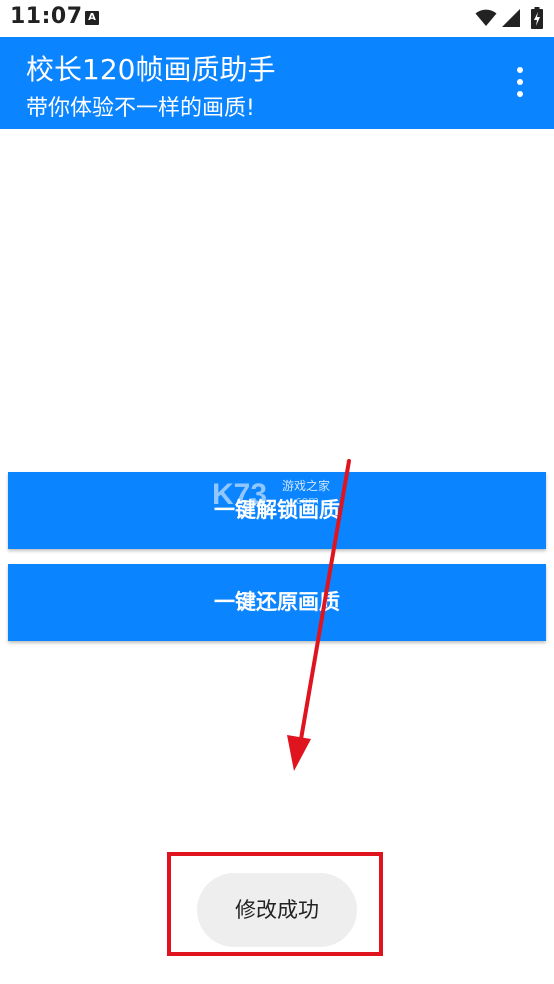 Image resolution: width=554 pixels, height=984 pixels. Describe the element at coordinates (277, 83) in the screenshot. I see `app-bar: 校长120帧画质助手 带你体验不一样的画质!` at that location.